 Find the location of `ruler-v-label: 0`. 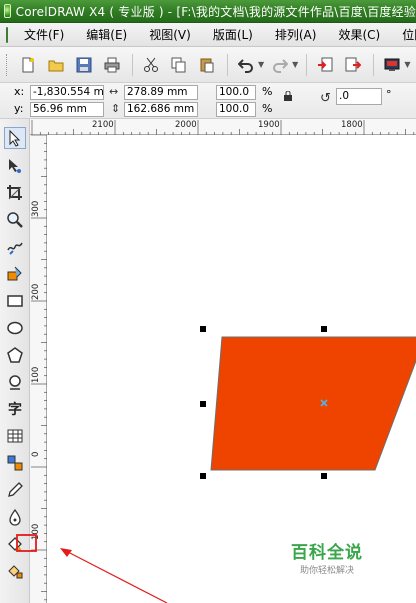

ruler-v-label: 0 is located at coordinates (36, 454).